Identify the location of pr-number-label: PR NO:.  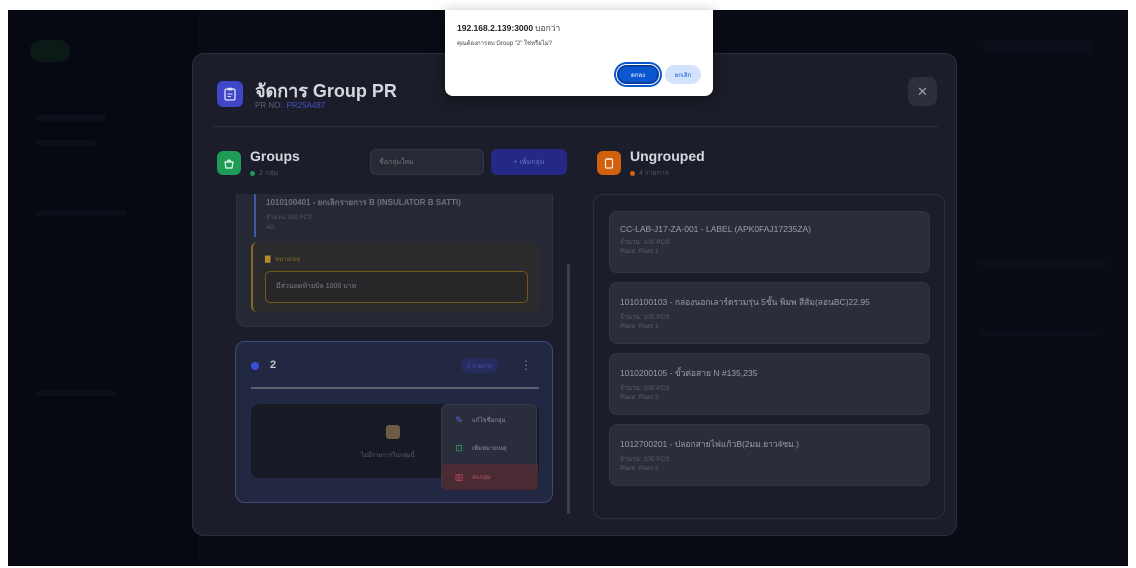
(269, 105).